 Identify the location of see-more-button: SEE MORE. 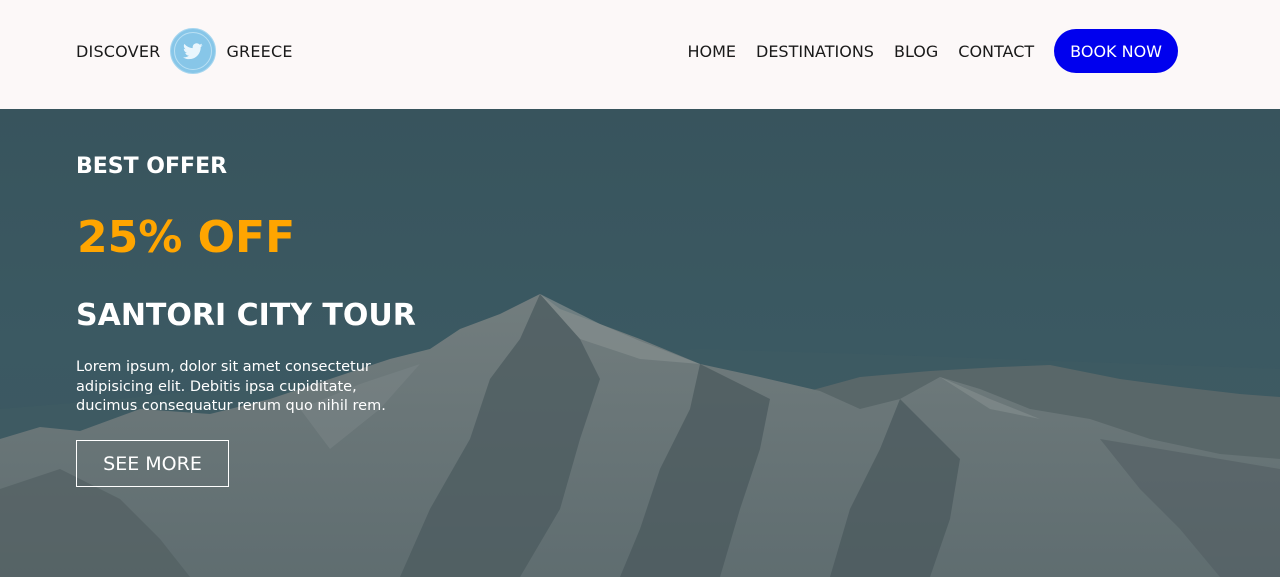
(152, 463).